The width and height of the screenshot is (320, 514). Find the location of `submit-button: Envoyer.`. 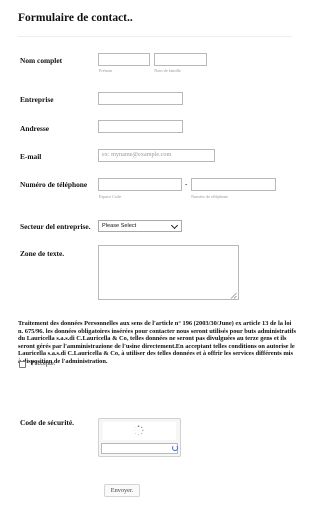

submit-button: Envoyer. is located at coordinates (122, 490).